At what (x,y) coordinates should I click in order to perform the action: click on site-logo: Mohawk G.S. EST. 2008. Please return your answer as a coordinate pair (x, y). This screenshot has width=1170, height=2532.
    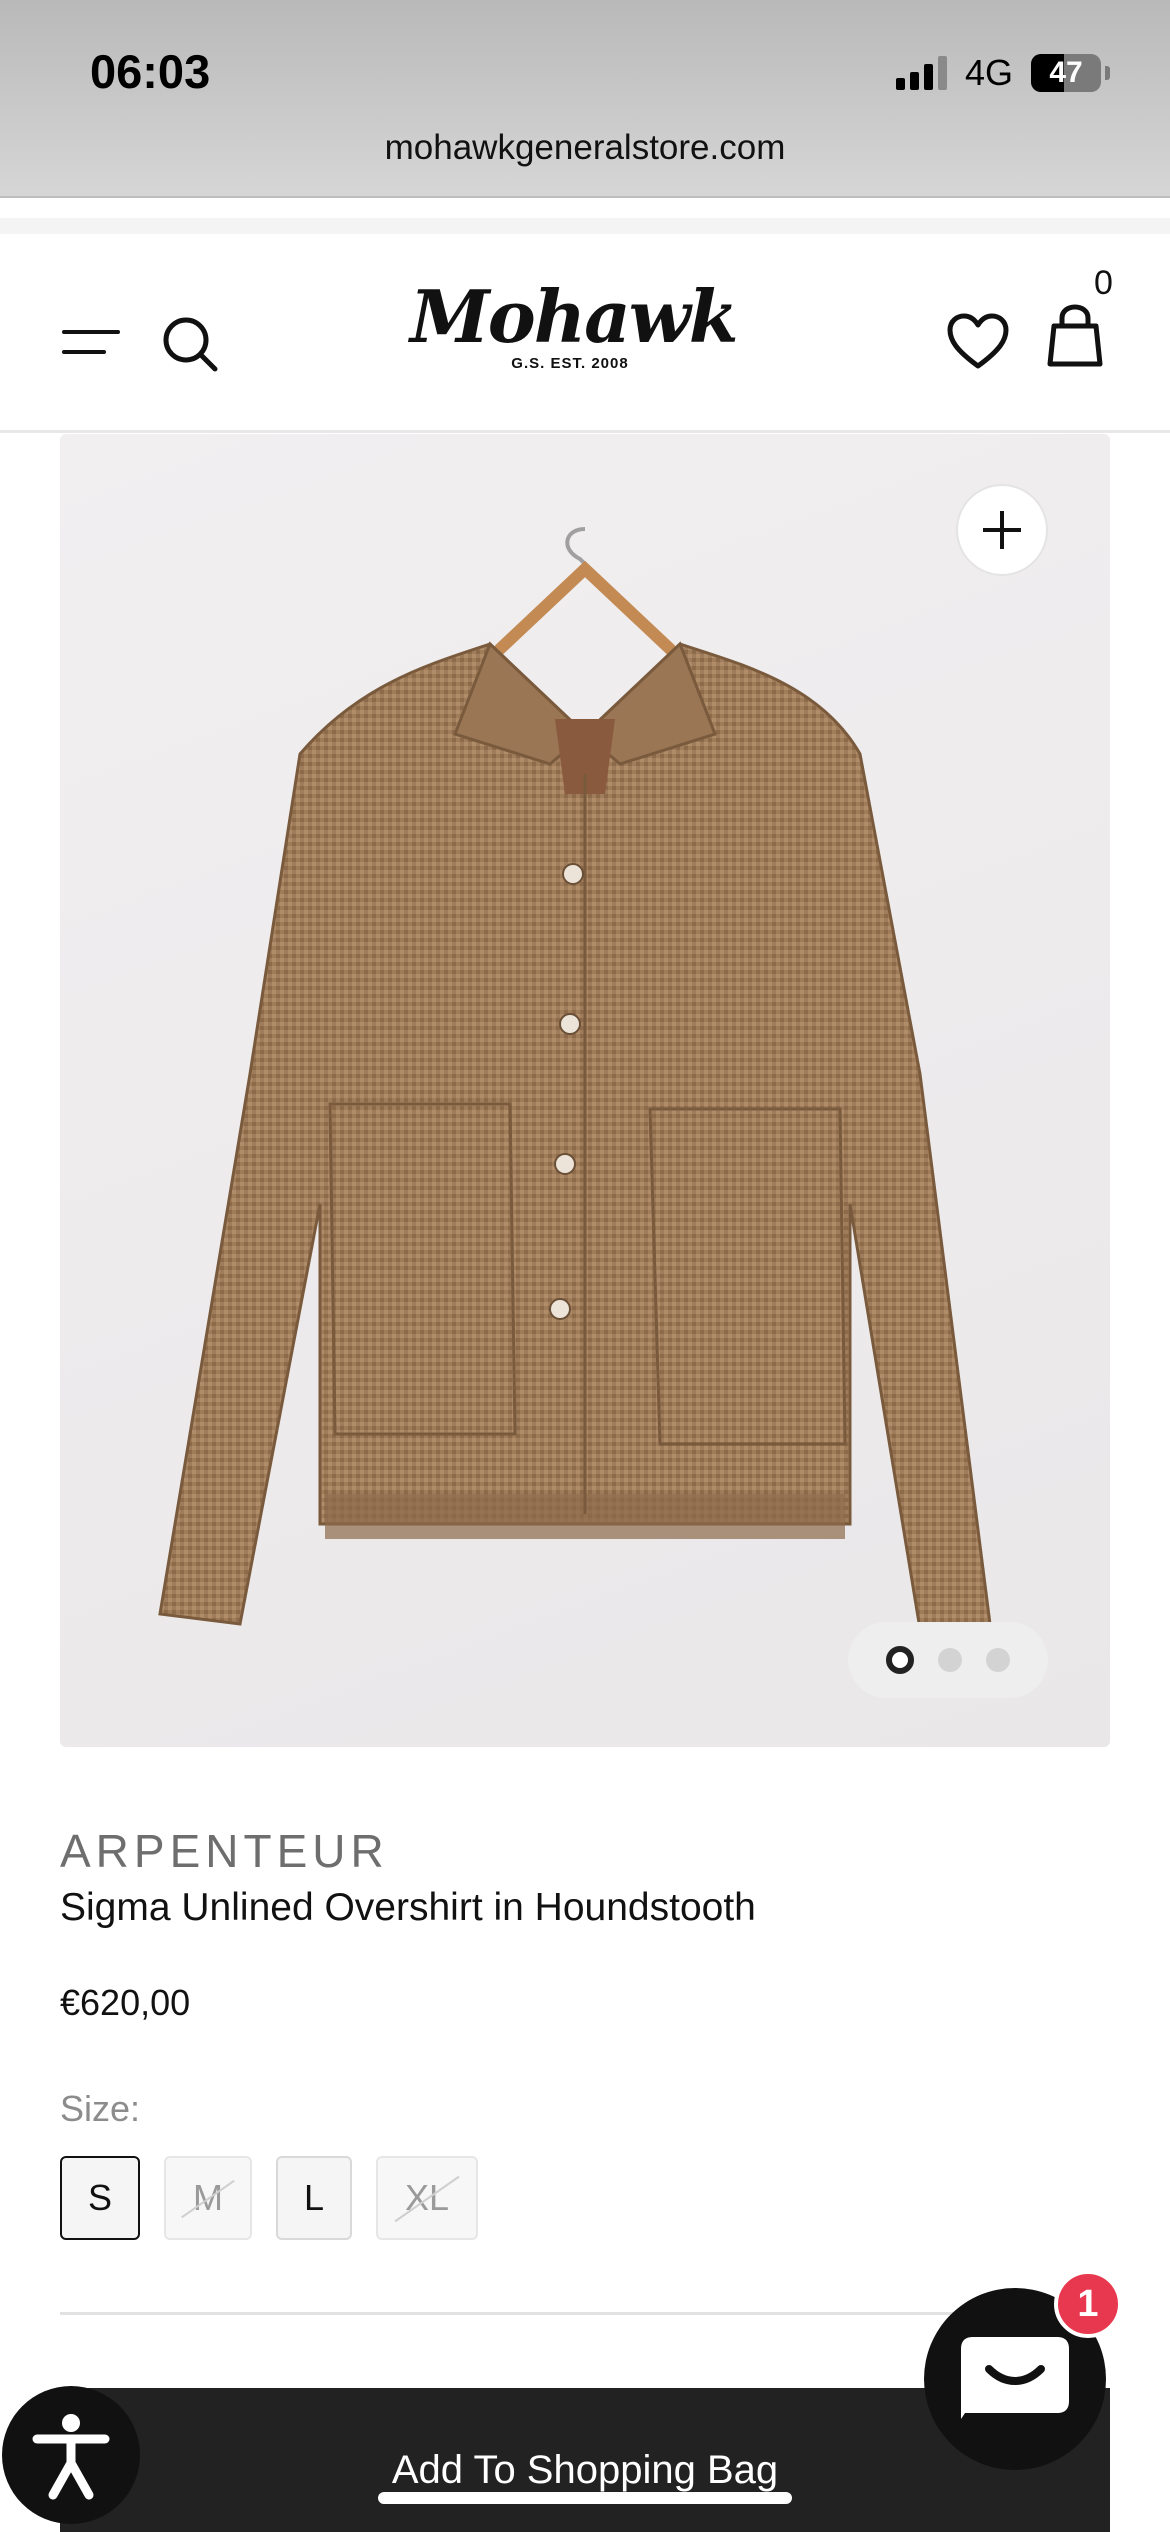
    Looking at the image, I should click on (574, 334).